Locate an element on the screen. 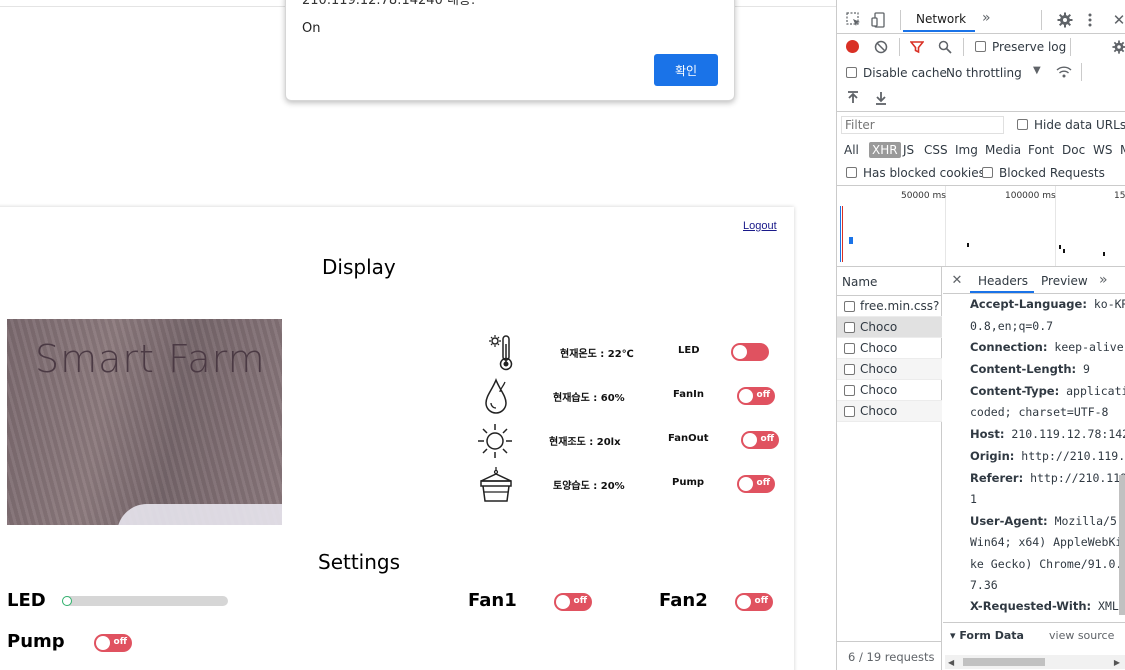  type-filter-css: CSS is located at coordinates (936, 150).